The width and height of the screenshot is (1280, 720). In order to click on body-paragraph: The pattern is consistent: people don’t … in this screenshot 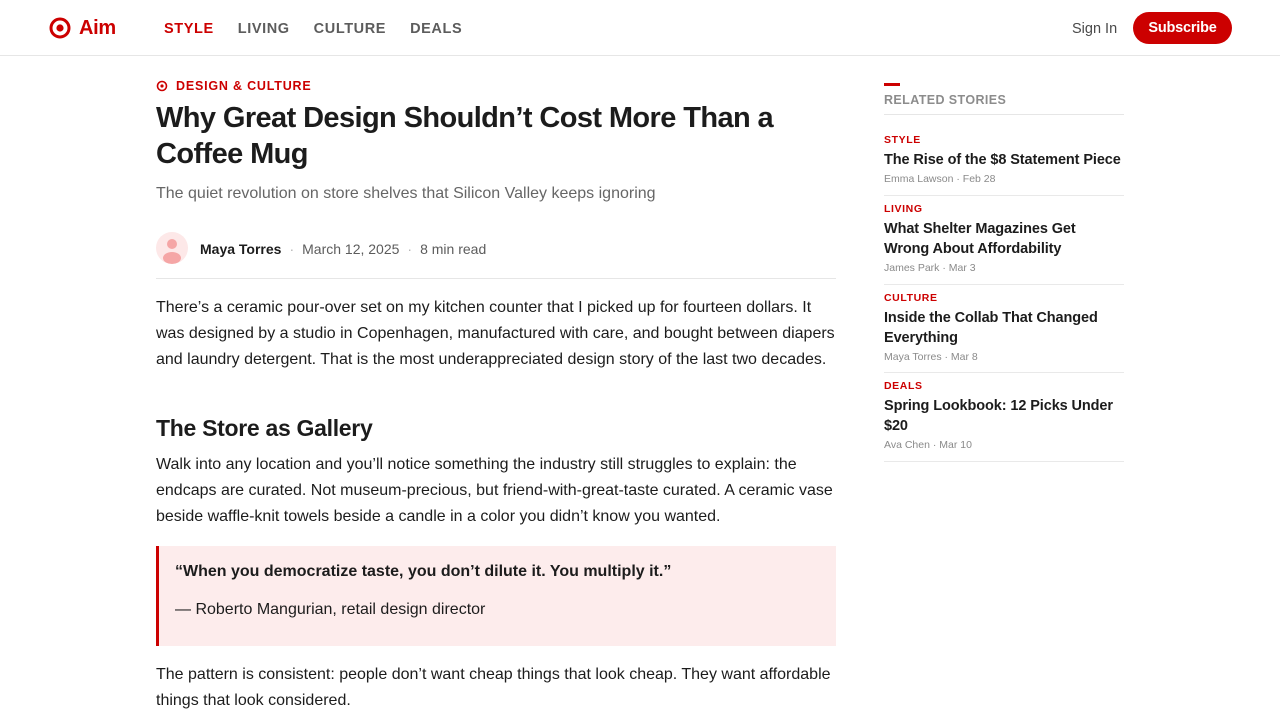, I will do `click(493, 687)`.